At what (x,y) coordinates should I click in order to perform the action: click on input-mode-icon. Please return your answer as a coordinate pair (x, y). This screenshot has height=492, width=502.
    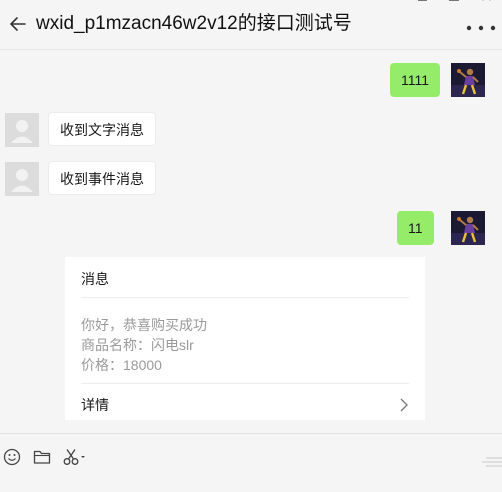
    Looking at the image, I should click on (492, 462).